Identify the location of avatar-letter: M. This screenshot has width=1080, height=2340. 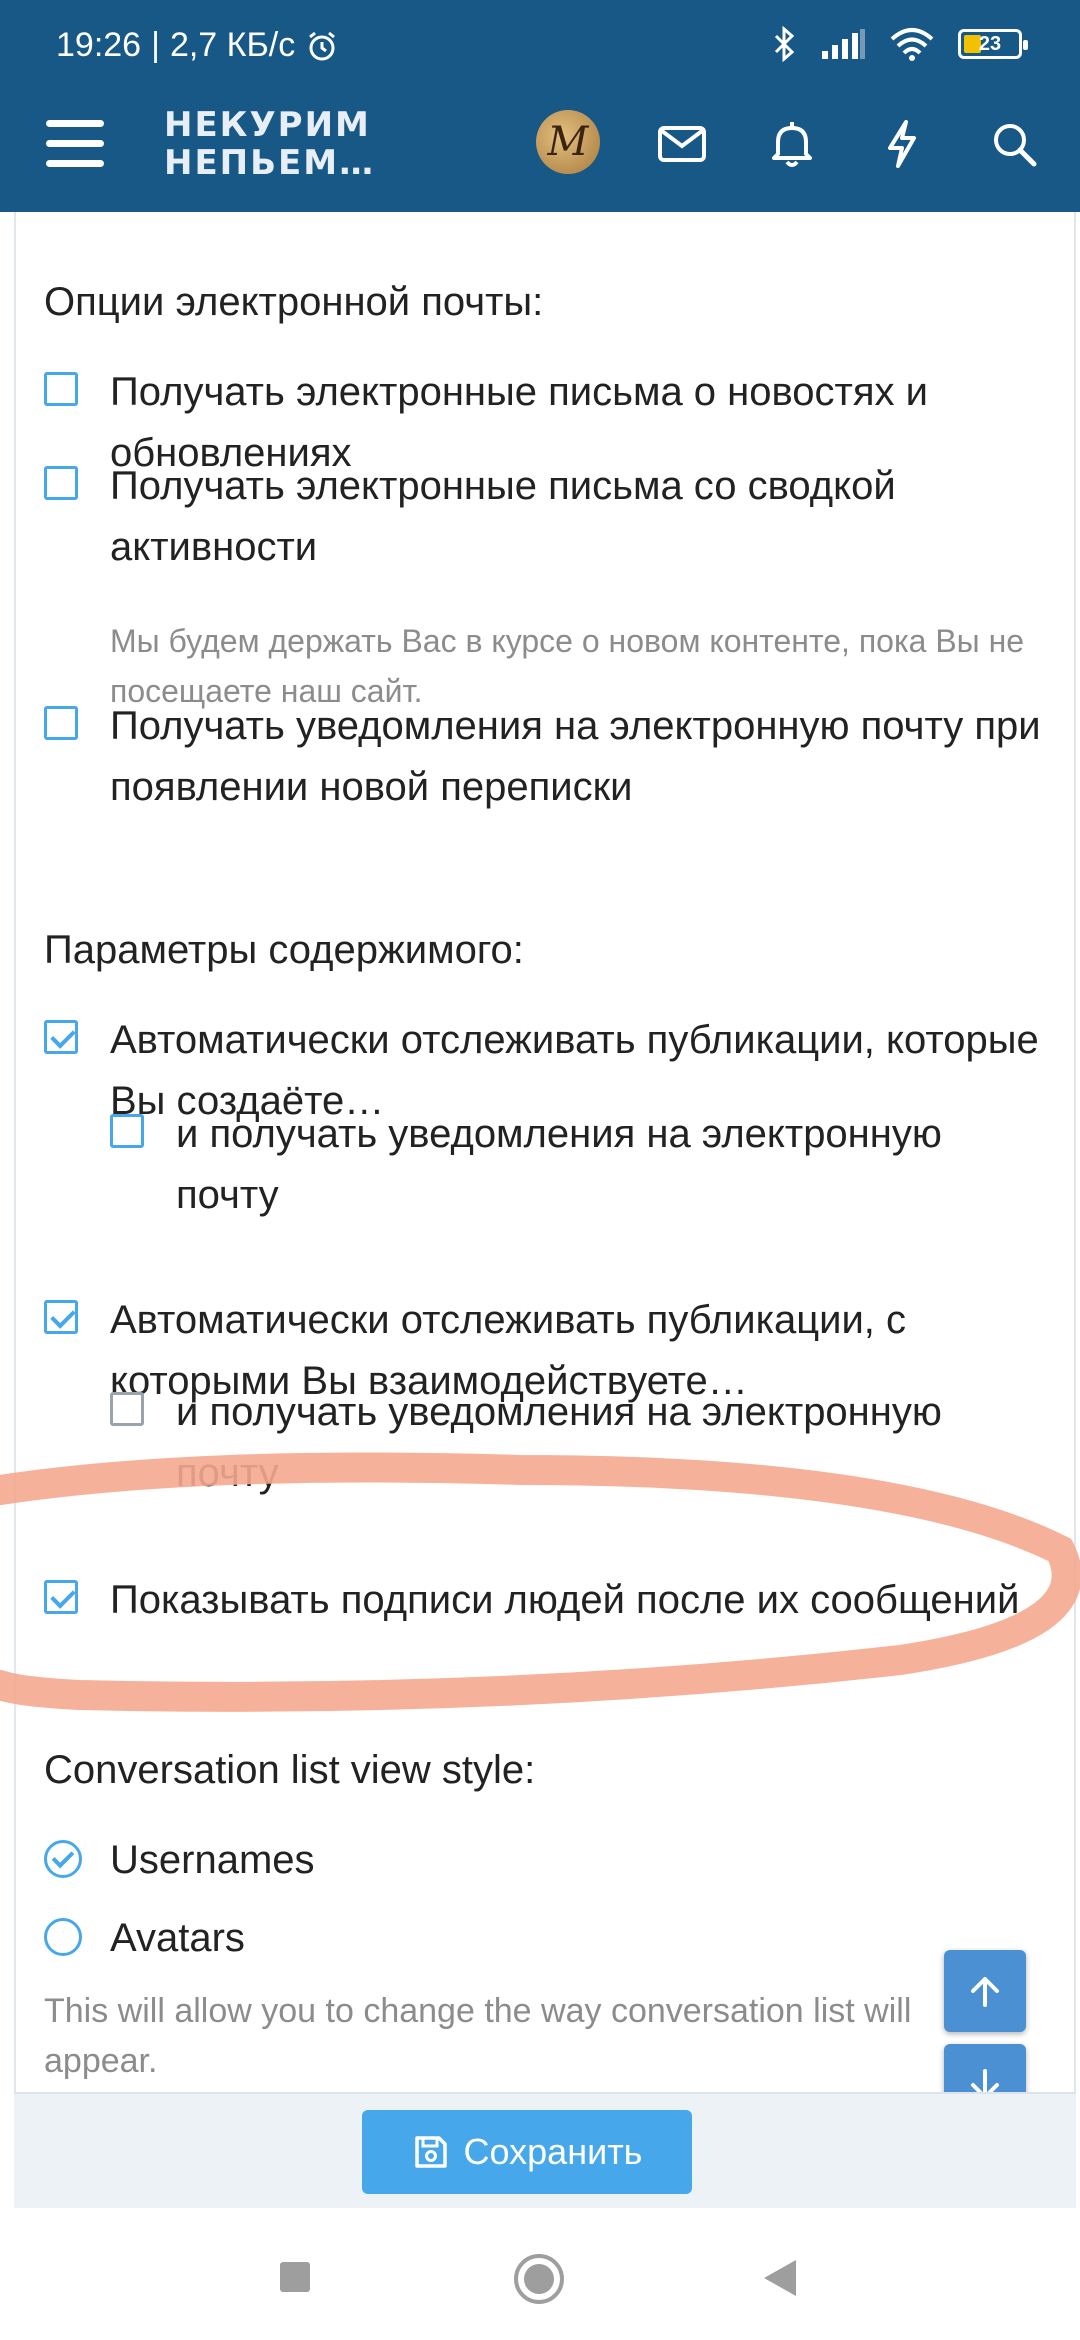
(568, 142).